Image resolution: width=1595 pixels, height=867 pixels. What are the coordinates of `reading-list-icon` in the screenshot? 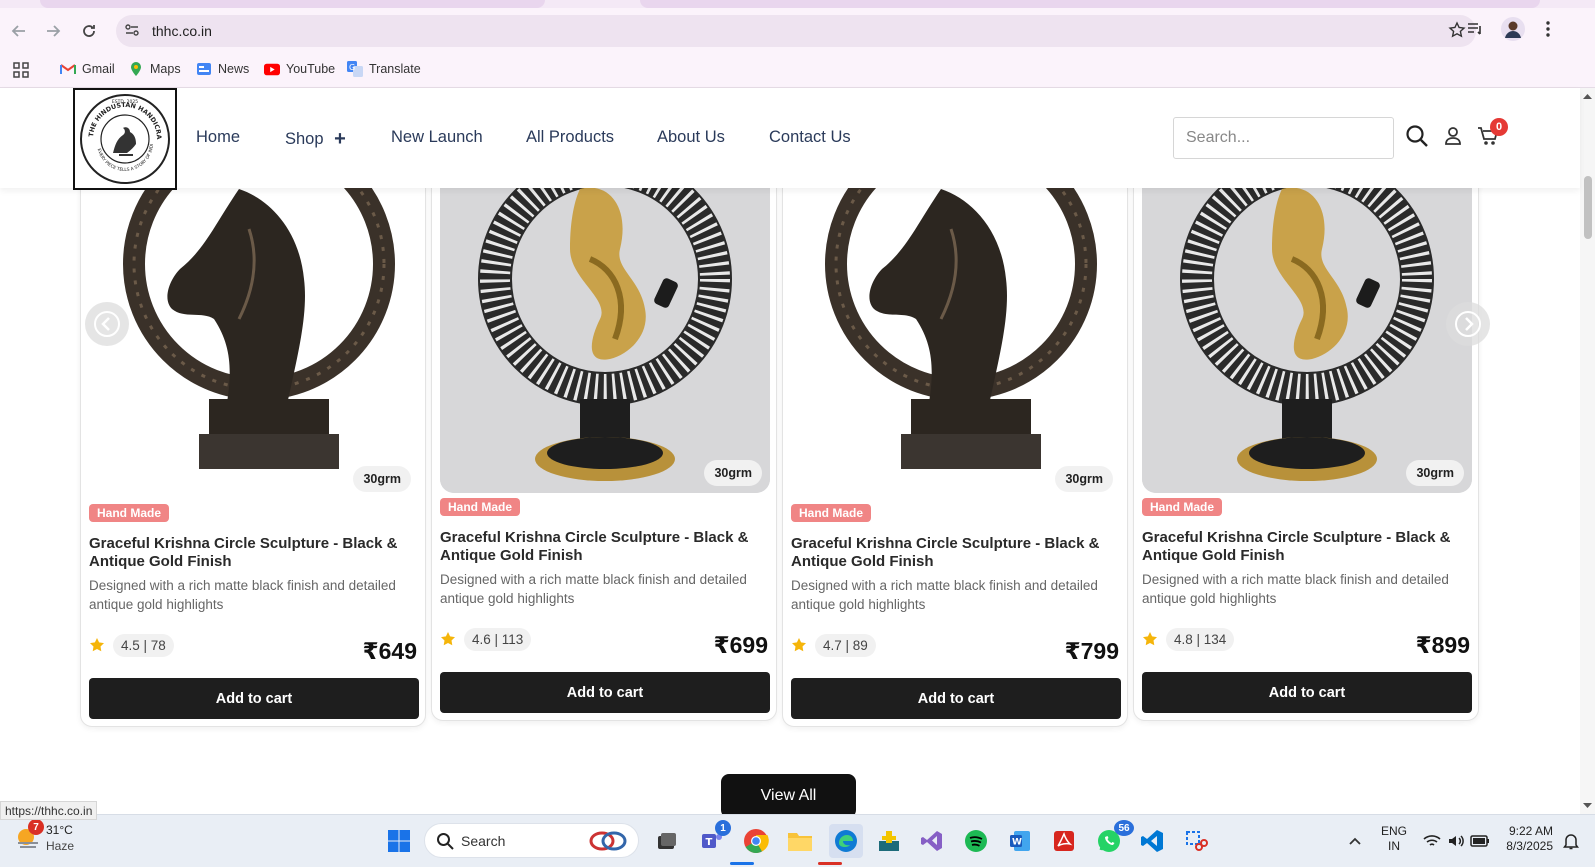 It's located at (1475, 31).